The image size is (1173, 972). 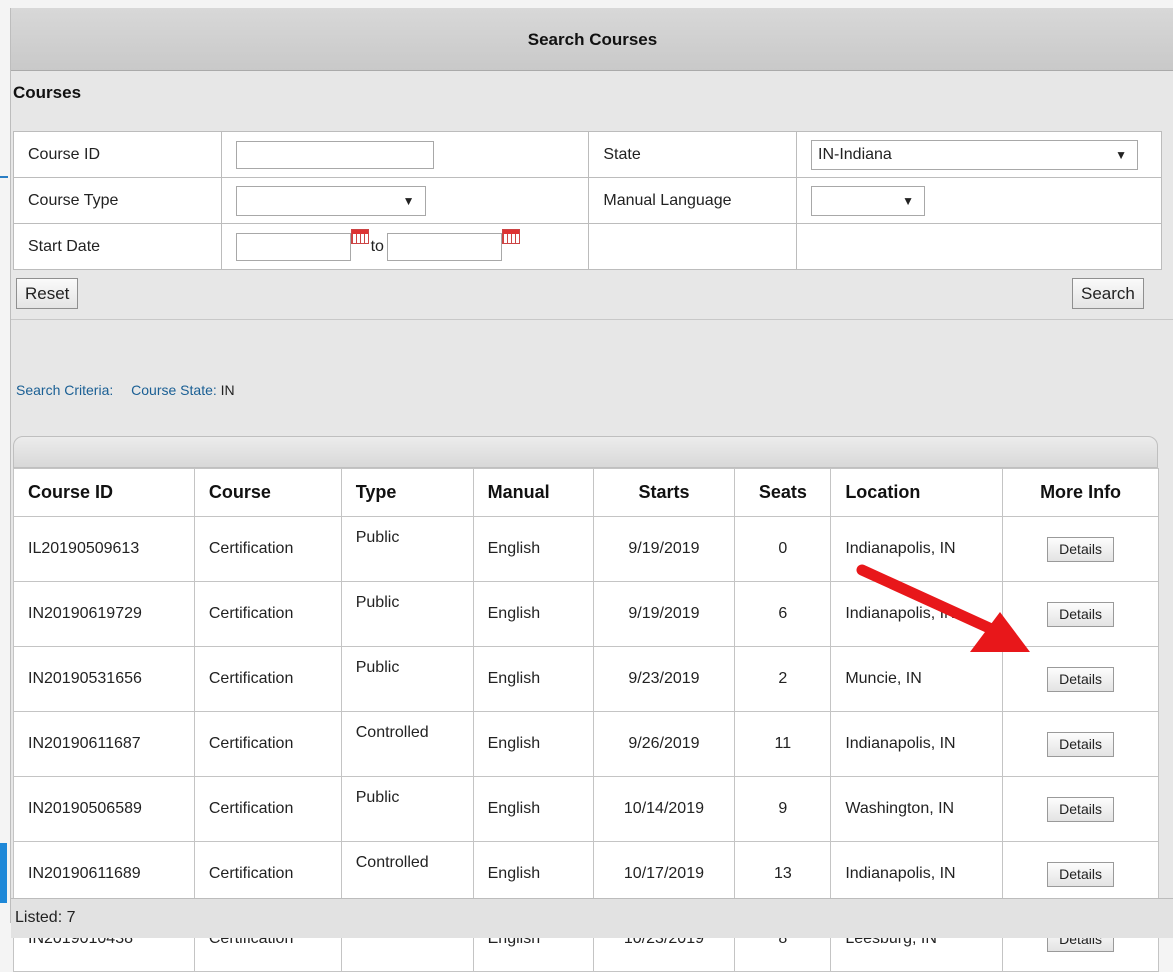 I want to click on course-id-cell: IL20190509613, so click(x=104, y=549).